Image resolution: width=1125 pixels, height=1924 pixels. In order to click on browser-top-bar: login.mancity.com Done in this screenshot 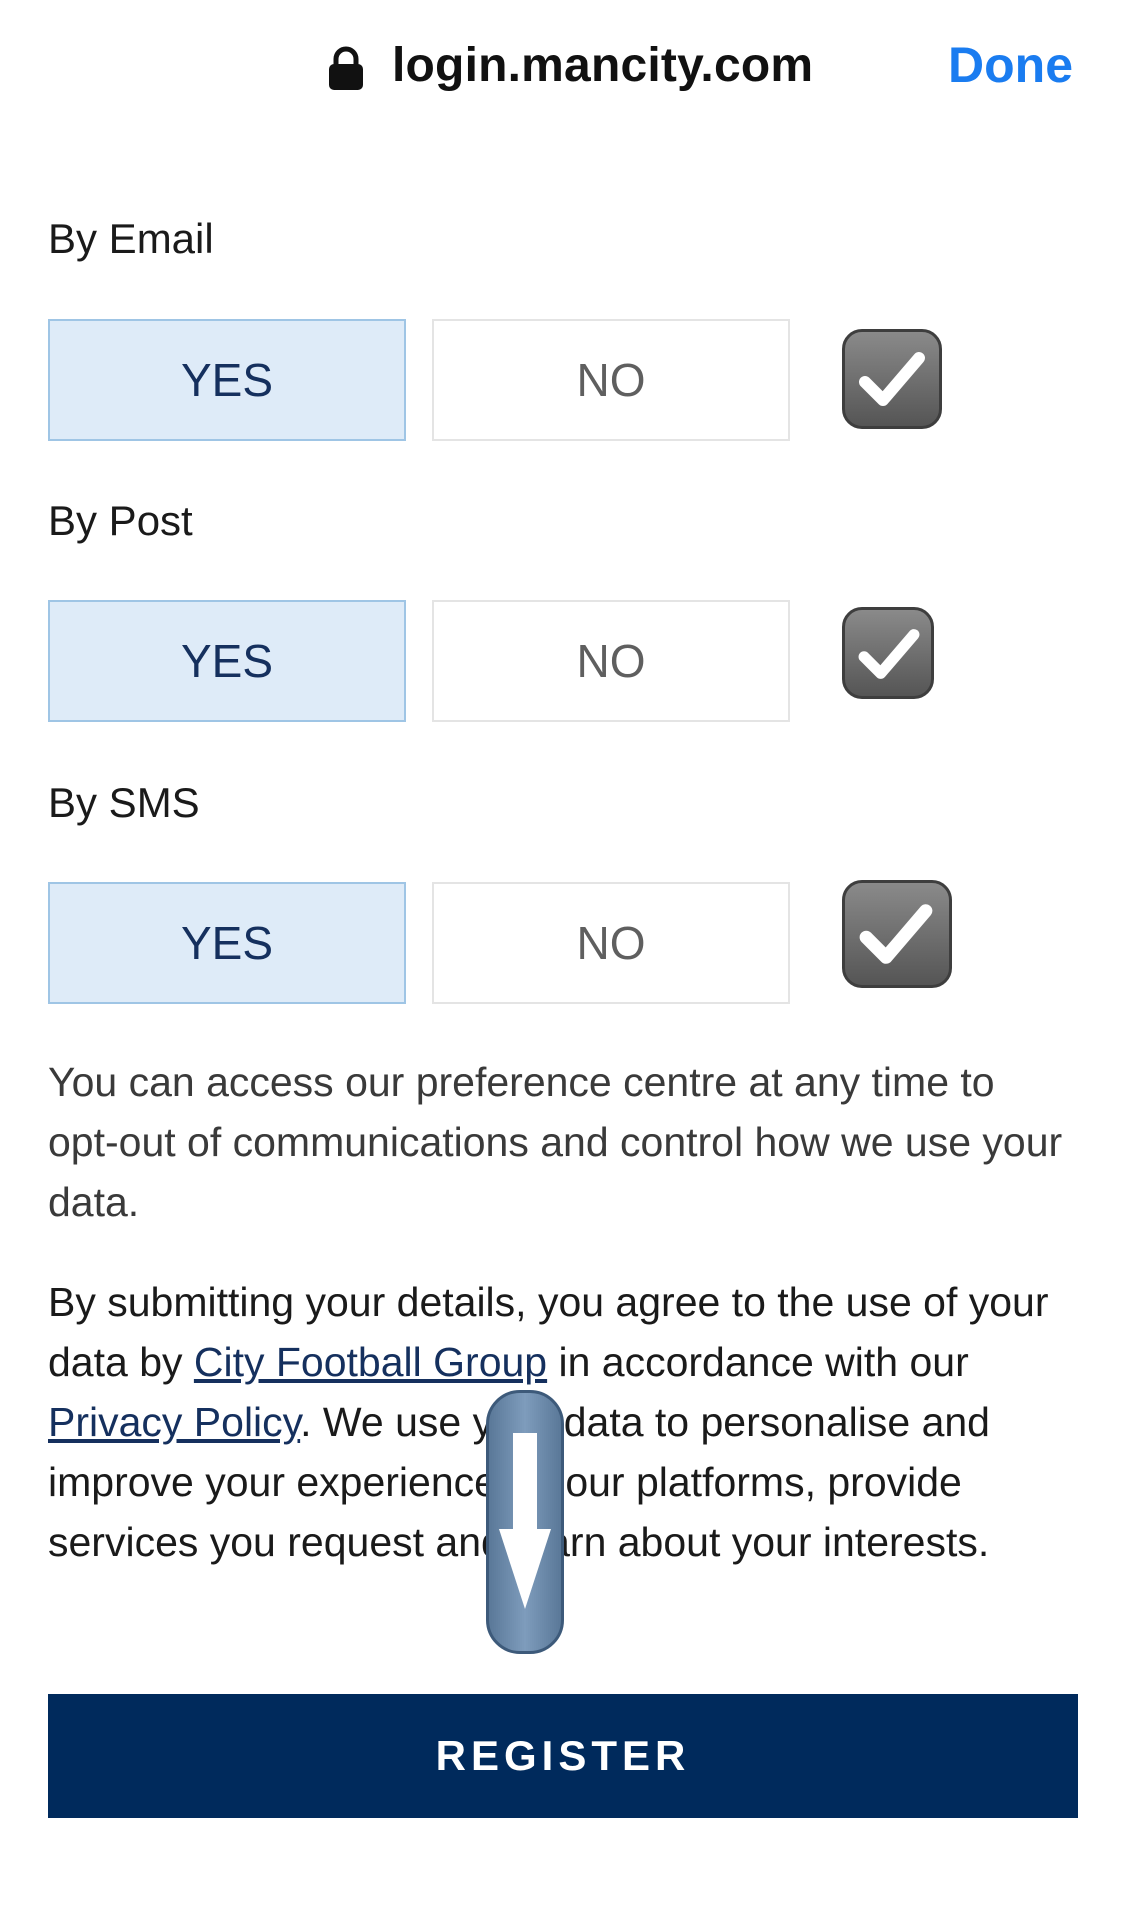, I will do `click(562, 67)`.